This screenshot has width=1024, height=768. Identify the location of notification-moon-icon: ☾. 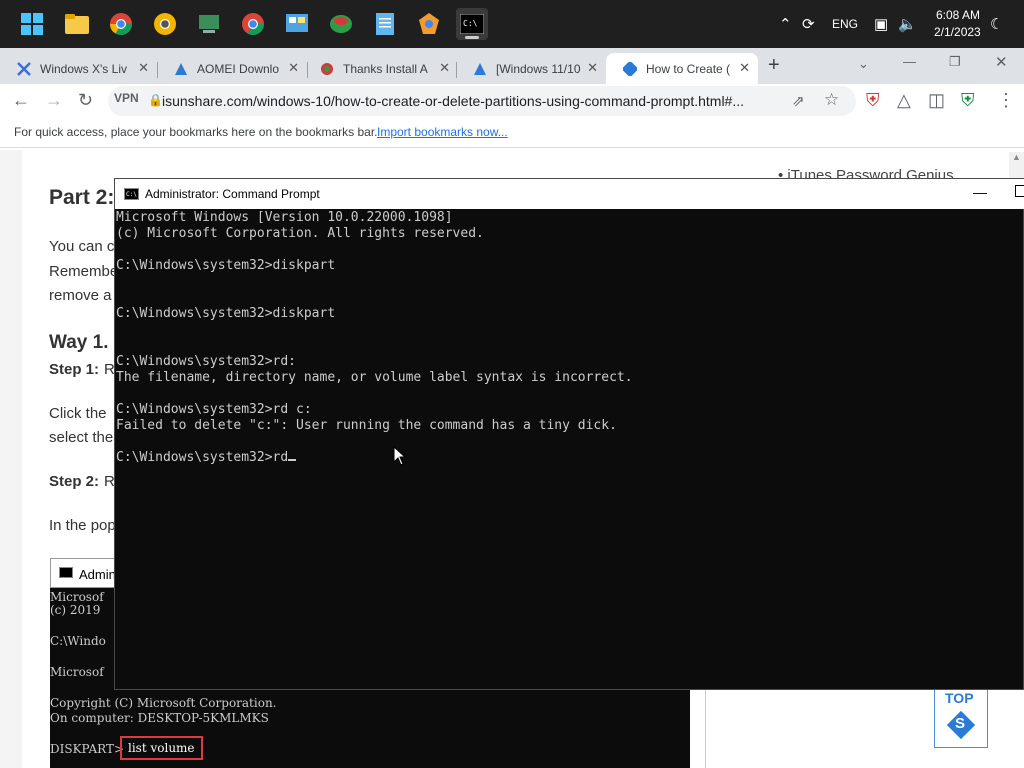
(996, 24).